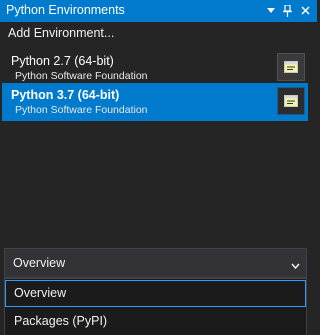  Describe the element at coordinates (40, 293) in the screenshot. I see `option-label: Overview` at that location.